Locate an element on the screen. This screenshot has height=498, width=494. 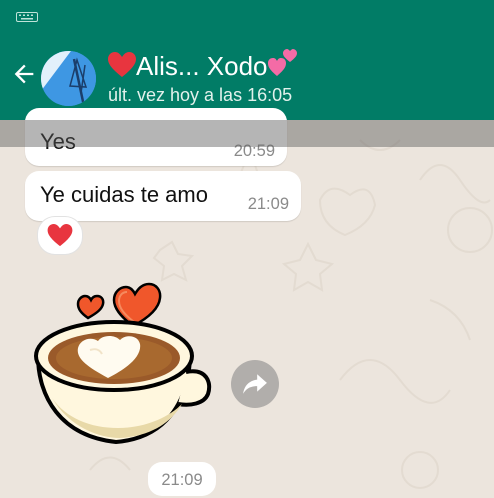
header-shadow-overlay is located at coordinates (247, 133).